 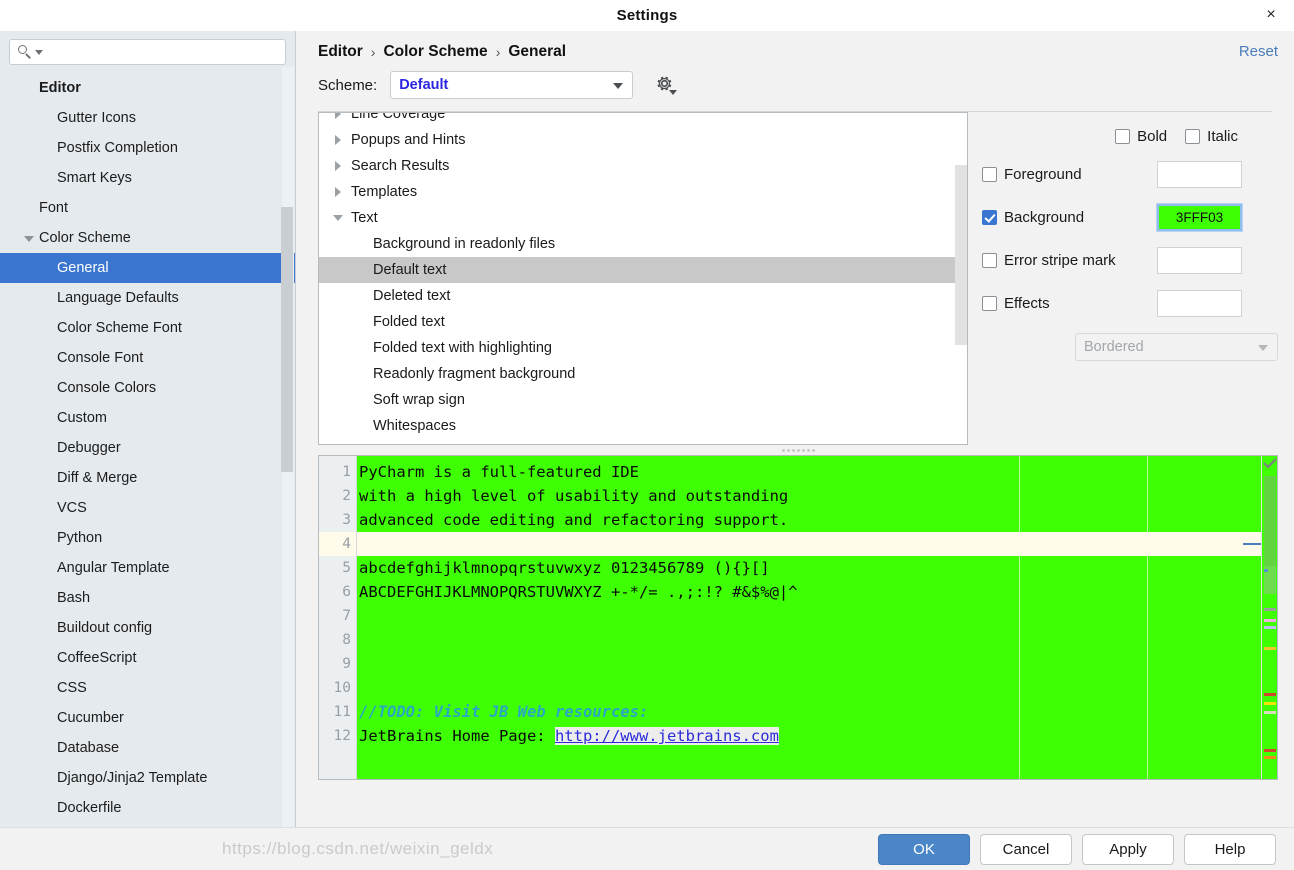 I want to click on sidebar-item-color-scheme: Color Scheme, so click(x=147, y=238).